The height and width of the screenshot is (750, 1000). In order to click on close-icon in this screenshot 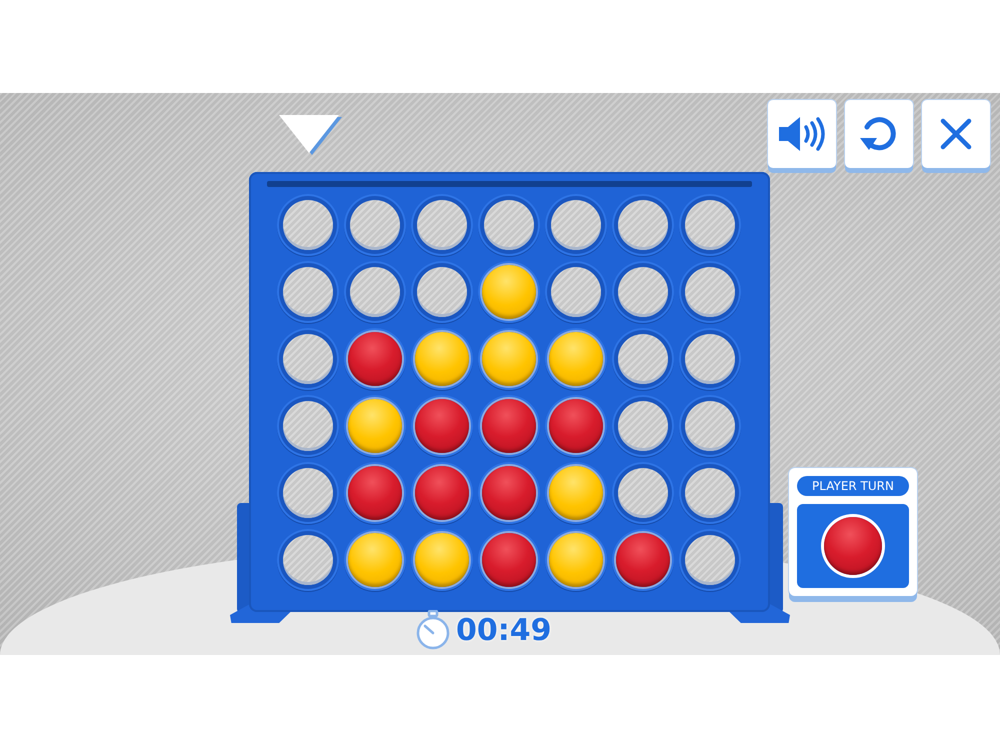, I will do `click(956, 134)`.